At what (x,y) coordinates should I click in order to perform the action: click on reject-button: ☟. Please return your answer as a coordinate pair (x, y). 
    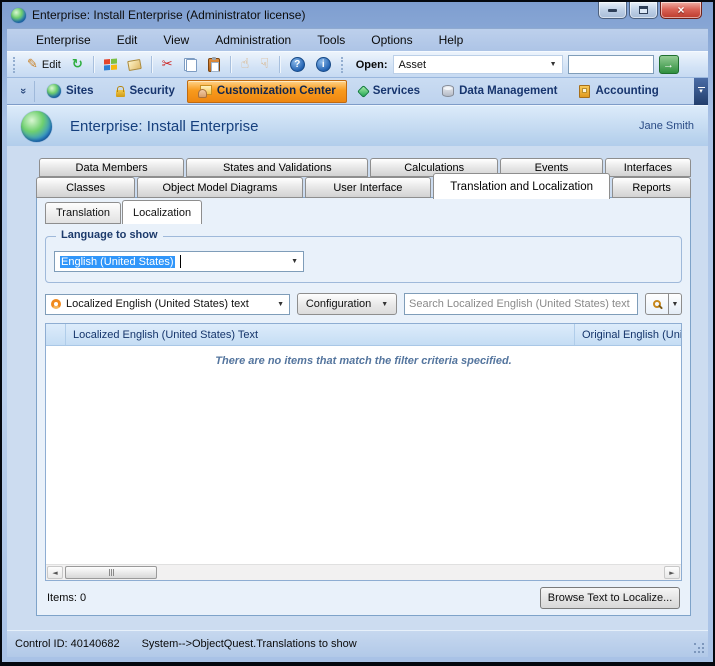
    Looking at the image, I should click on (264, 64).